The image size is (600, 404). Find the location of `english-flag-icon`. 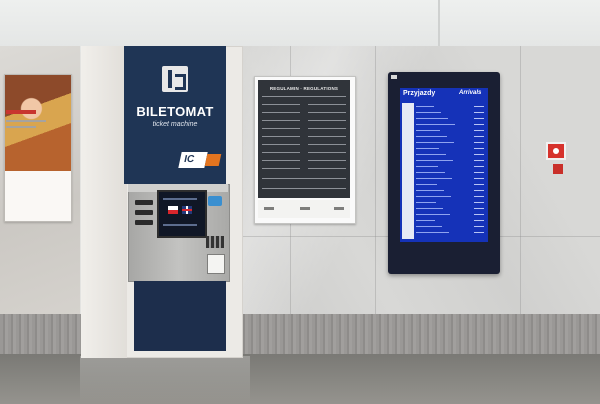

english-flag-icon is located at coordinates (187, 210).